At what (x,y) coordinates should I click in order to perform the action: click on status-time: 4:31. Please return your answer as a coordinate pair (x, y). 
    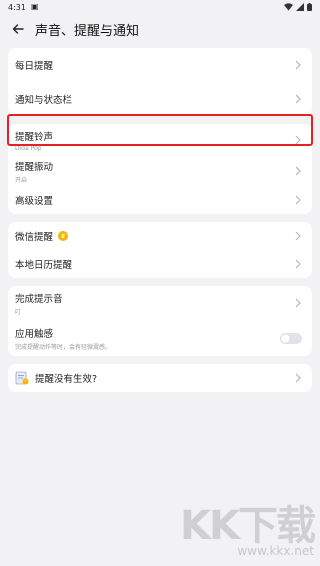
    Looking at the image, I should click on (17, 7).